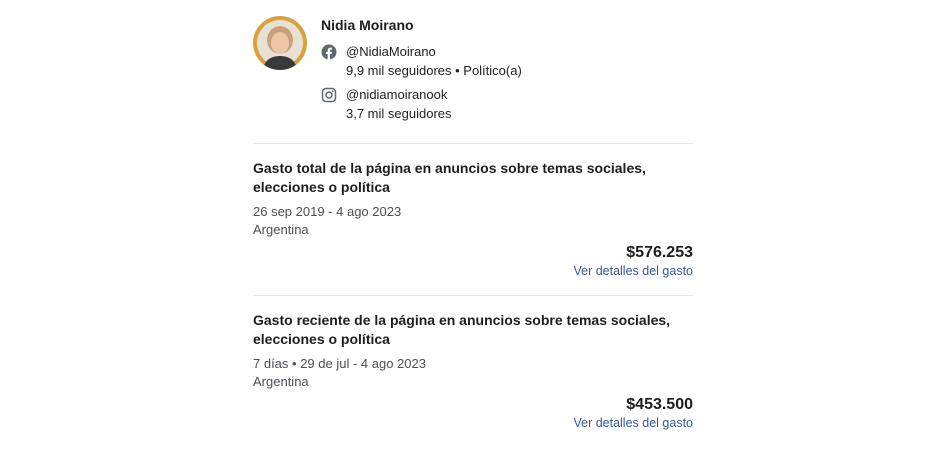 The height and width of the screenshot is (456, 946). Describe the element at coordinates (327, 211) in the screenshot. I see `total-spend-dates: 26 sep 2019 - 4 ago 2023` at that location.